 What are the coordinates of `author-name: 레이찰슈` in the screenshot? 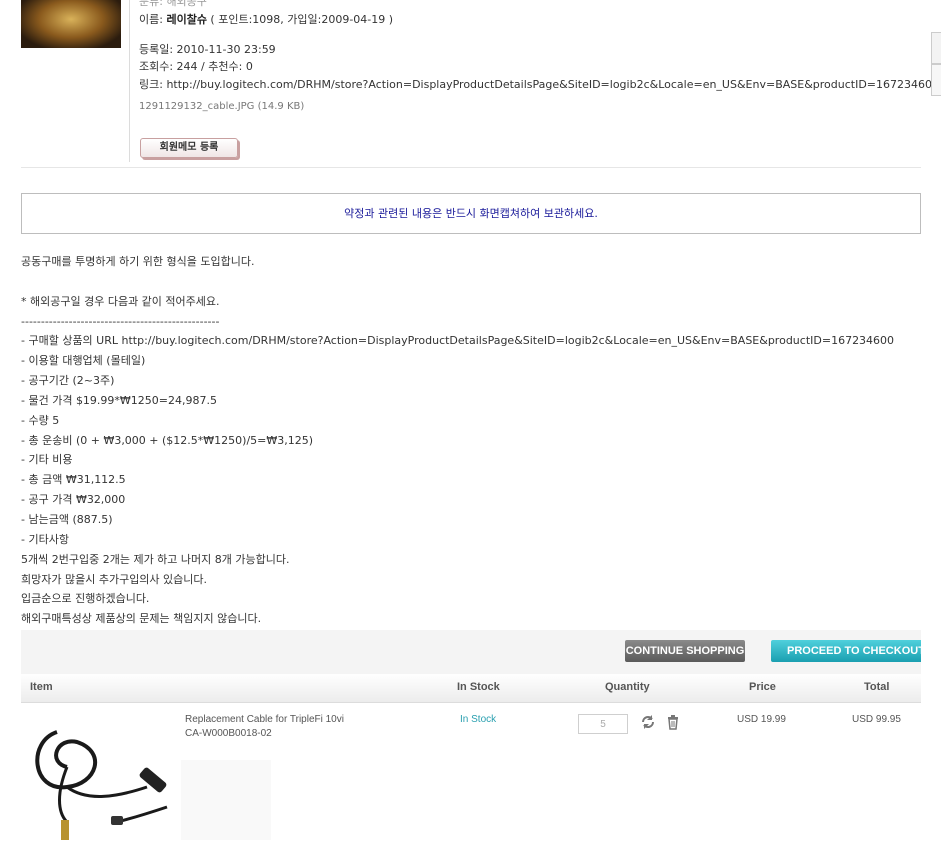 It's located at (186, 19).